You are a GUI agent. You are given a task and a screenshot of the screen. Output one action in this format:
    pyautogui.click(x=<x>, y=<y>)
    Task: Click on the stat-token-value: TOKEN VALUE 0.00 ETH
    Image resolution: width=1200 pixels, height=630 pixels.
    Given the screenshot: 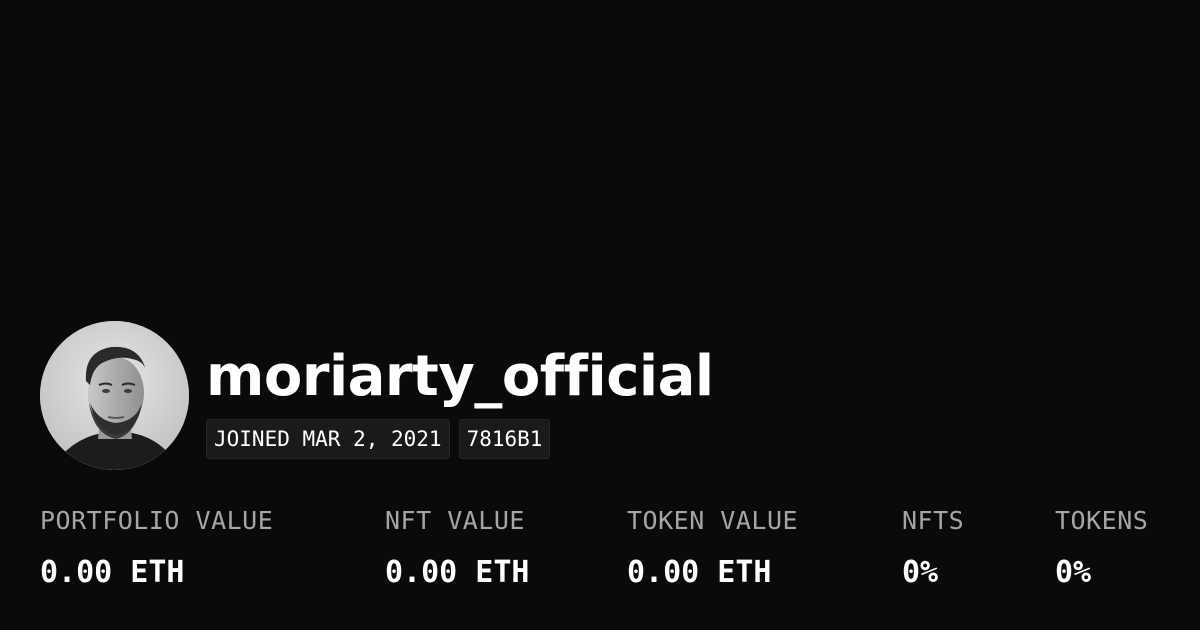 What is the action you would take?
    pyautogui.click(x=712, y=549)
    